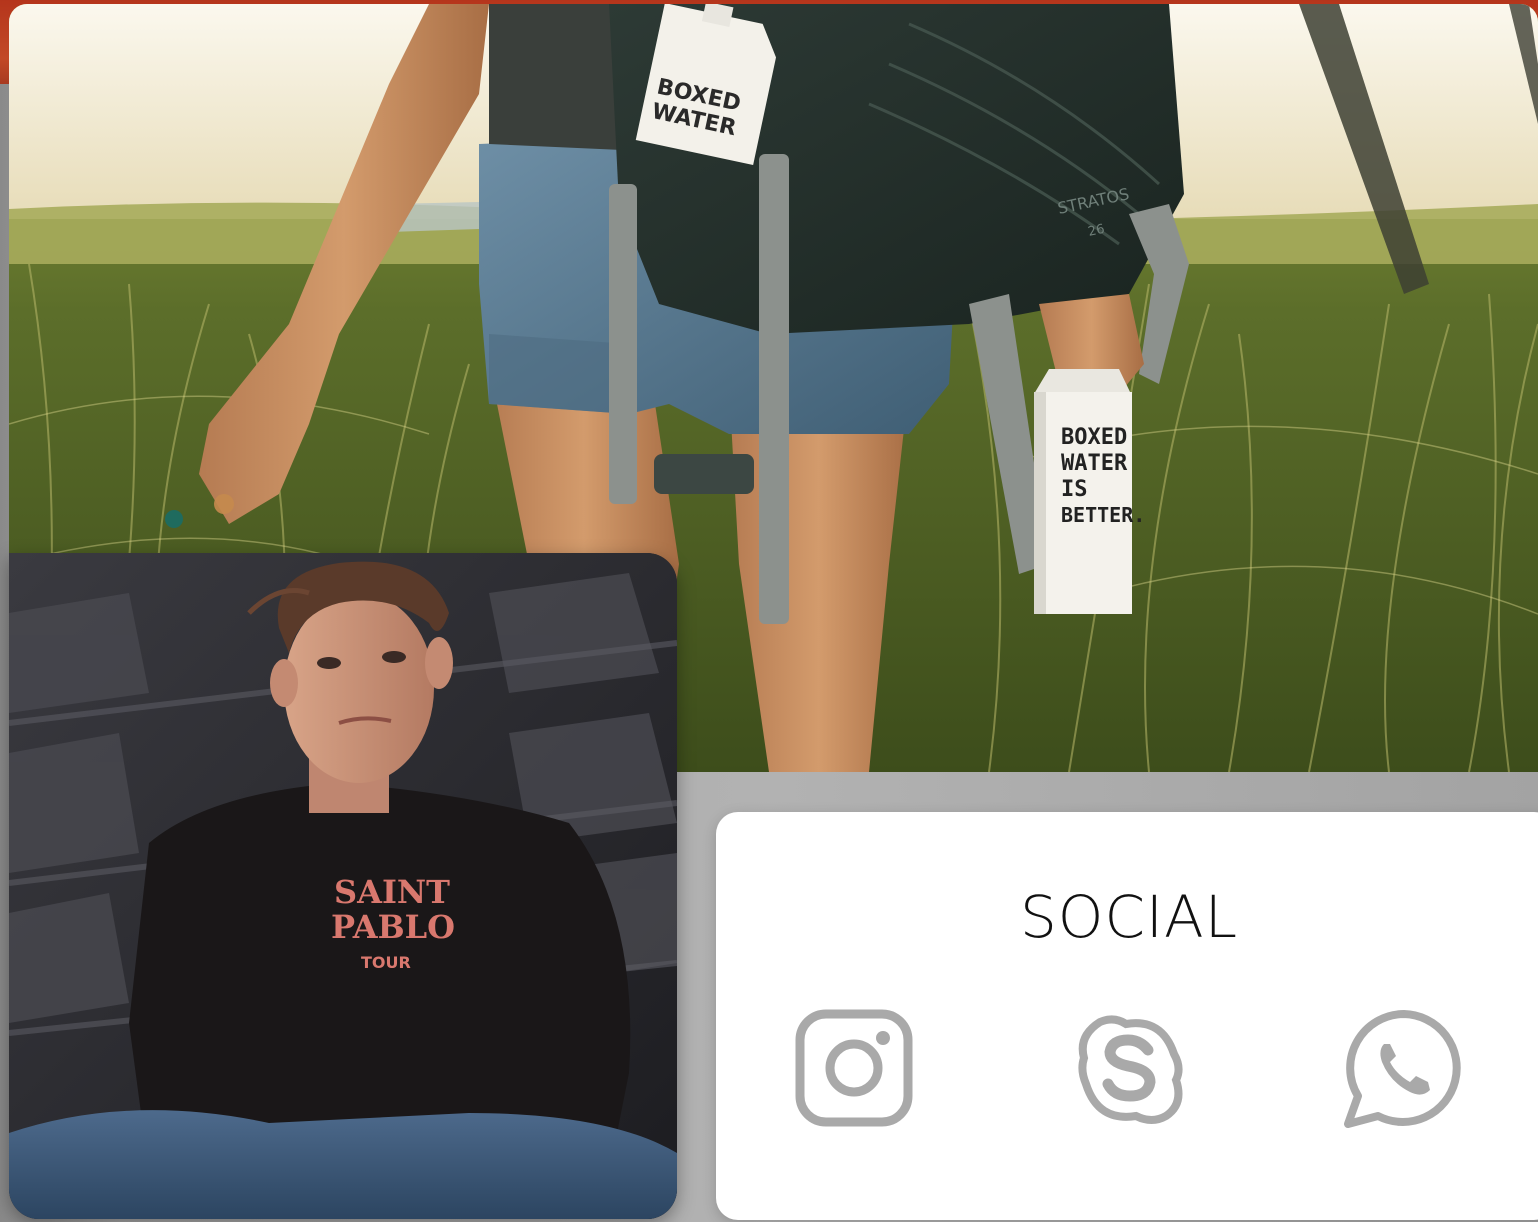  Describe the element at coordinates (1094, 463) in the screenshot. I see `carton-text-line-2: WATER` at that location.